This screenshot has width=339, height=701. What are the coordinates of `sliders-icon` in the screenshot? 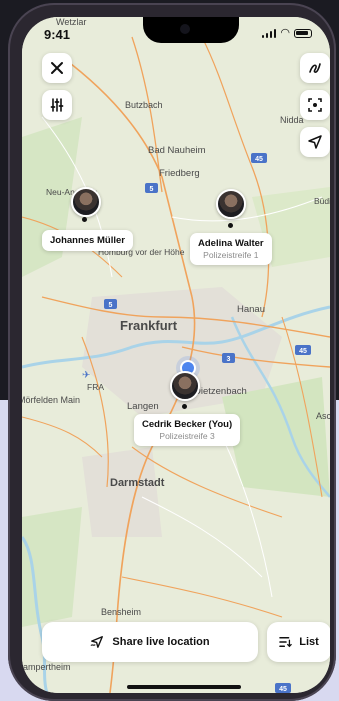 It's located at (57, 105).